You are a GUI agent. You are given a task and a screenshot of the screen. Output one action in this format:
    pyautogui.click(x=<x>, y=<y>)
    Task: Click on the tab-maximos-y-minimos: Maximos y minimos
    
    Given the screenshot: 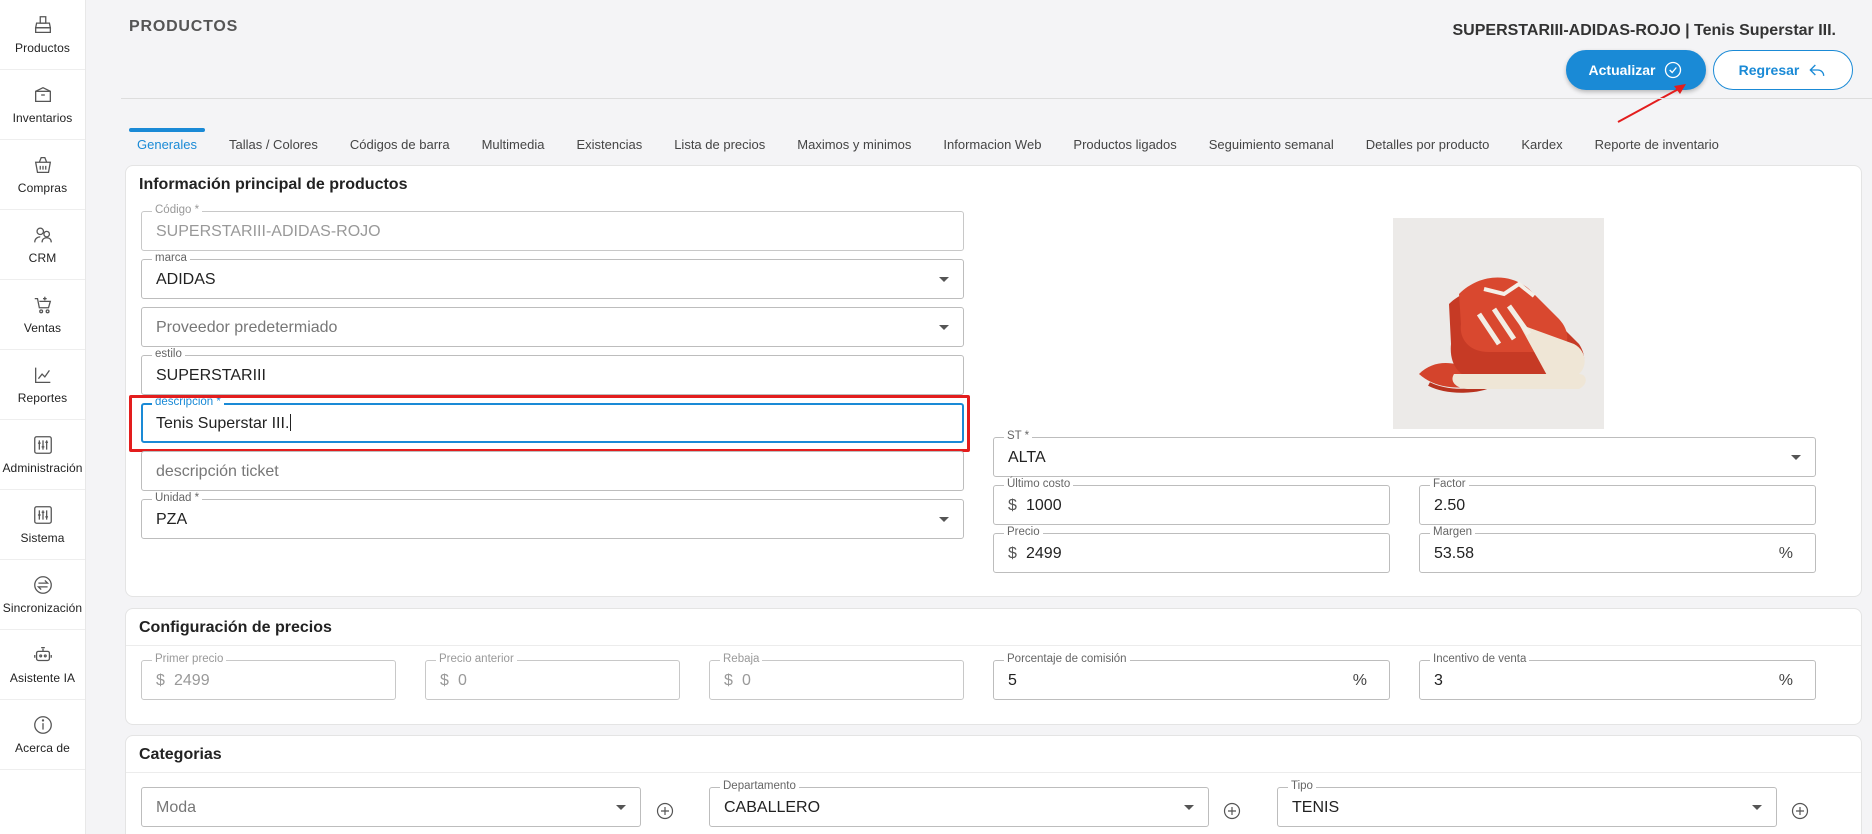 What is the action you would take?
    pyautogui.click(x=854, y=144)
    